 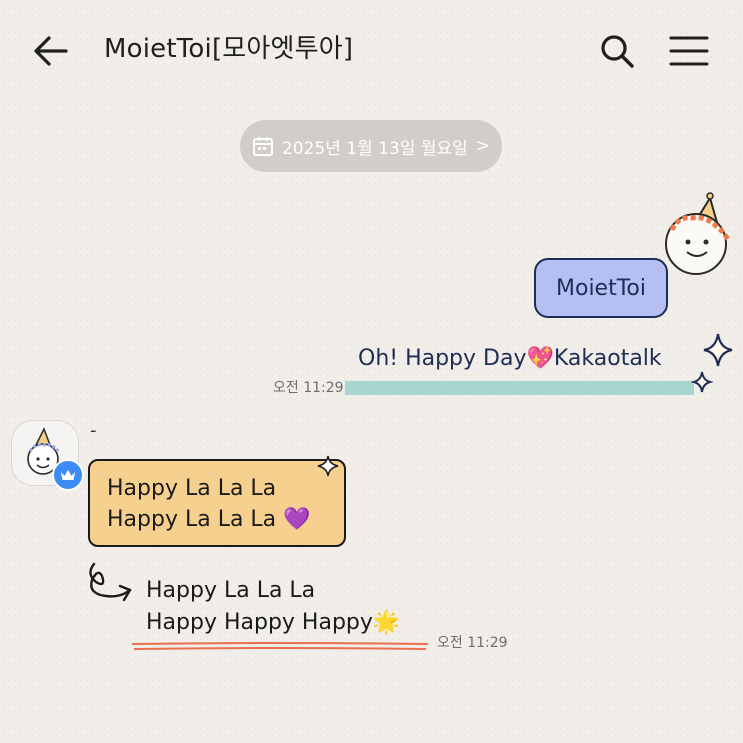 What do you see at coordinates (192, 488) in the screenshot?
I see `received-bubble-line: Happy La La La` at bounding box center [192, 488].